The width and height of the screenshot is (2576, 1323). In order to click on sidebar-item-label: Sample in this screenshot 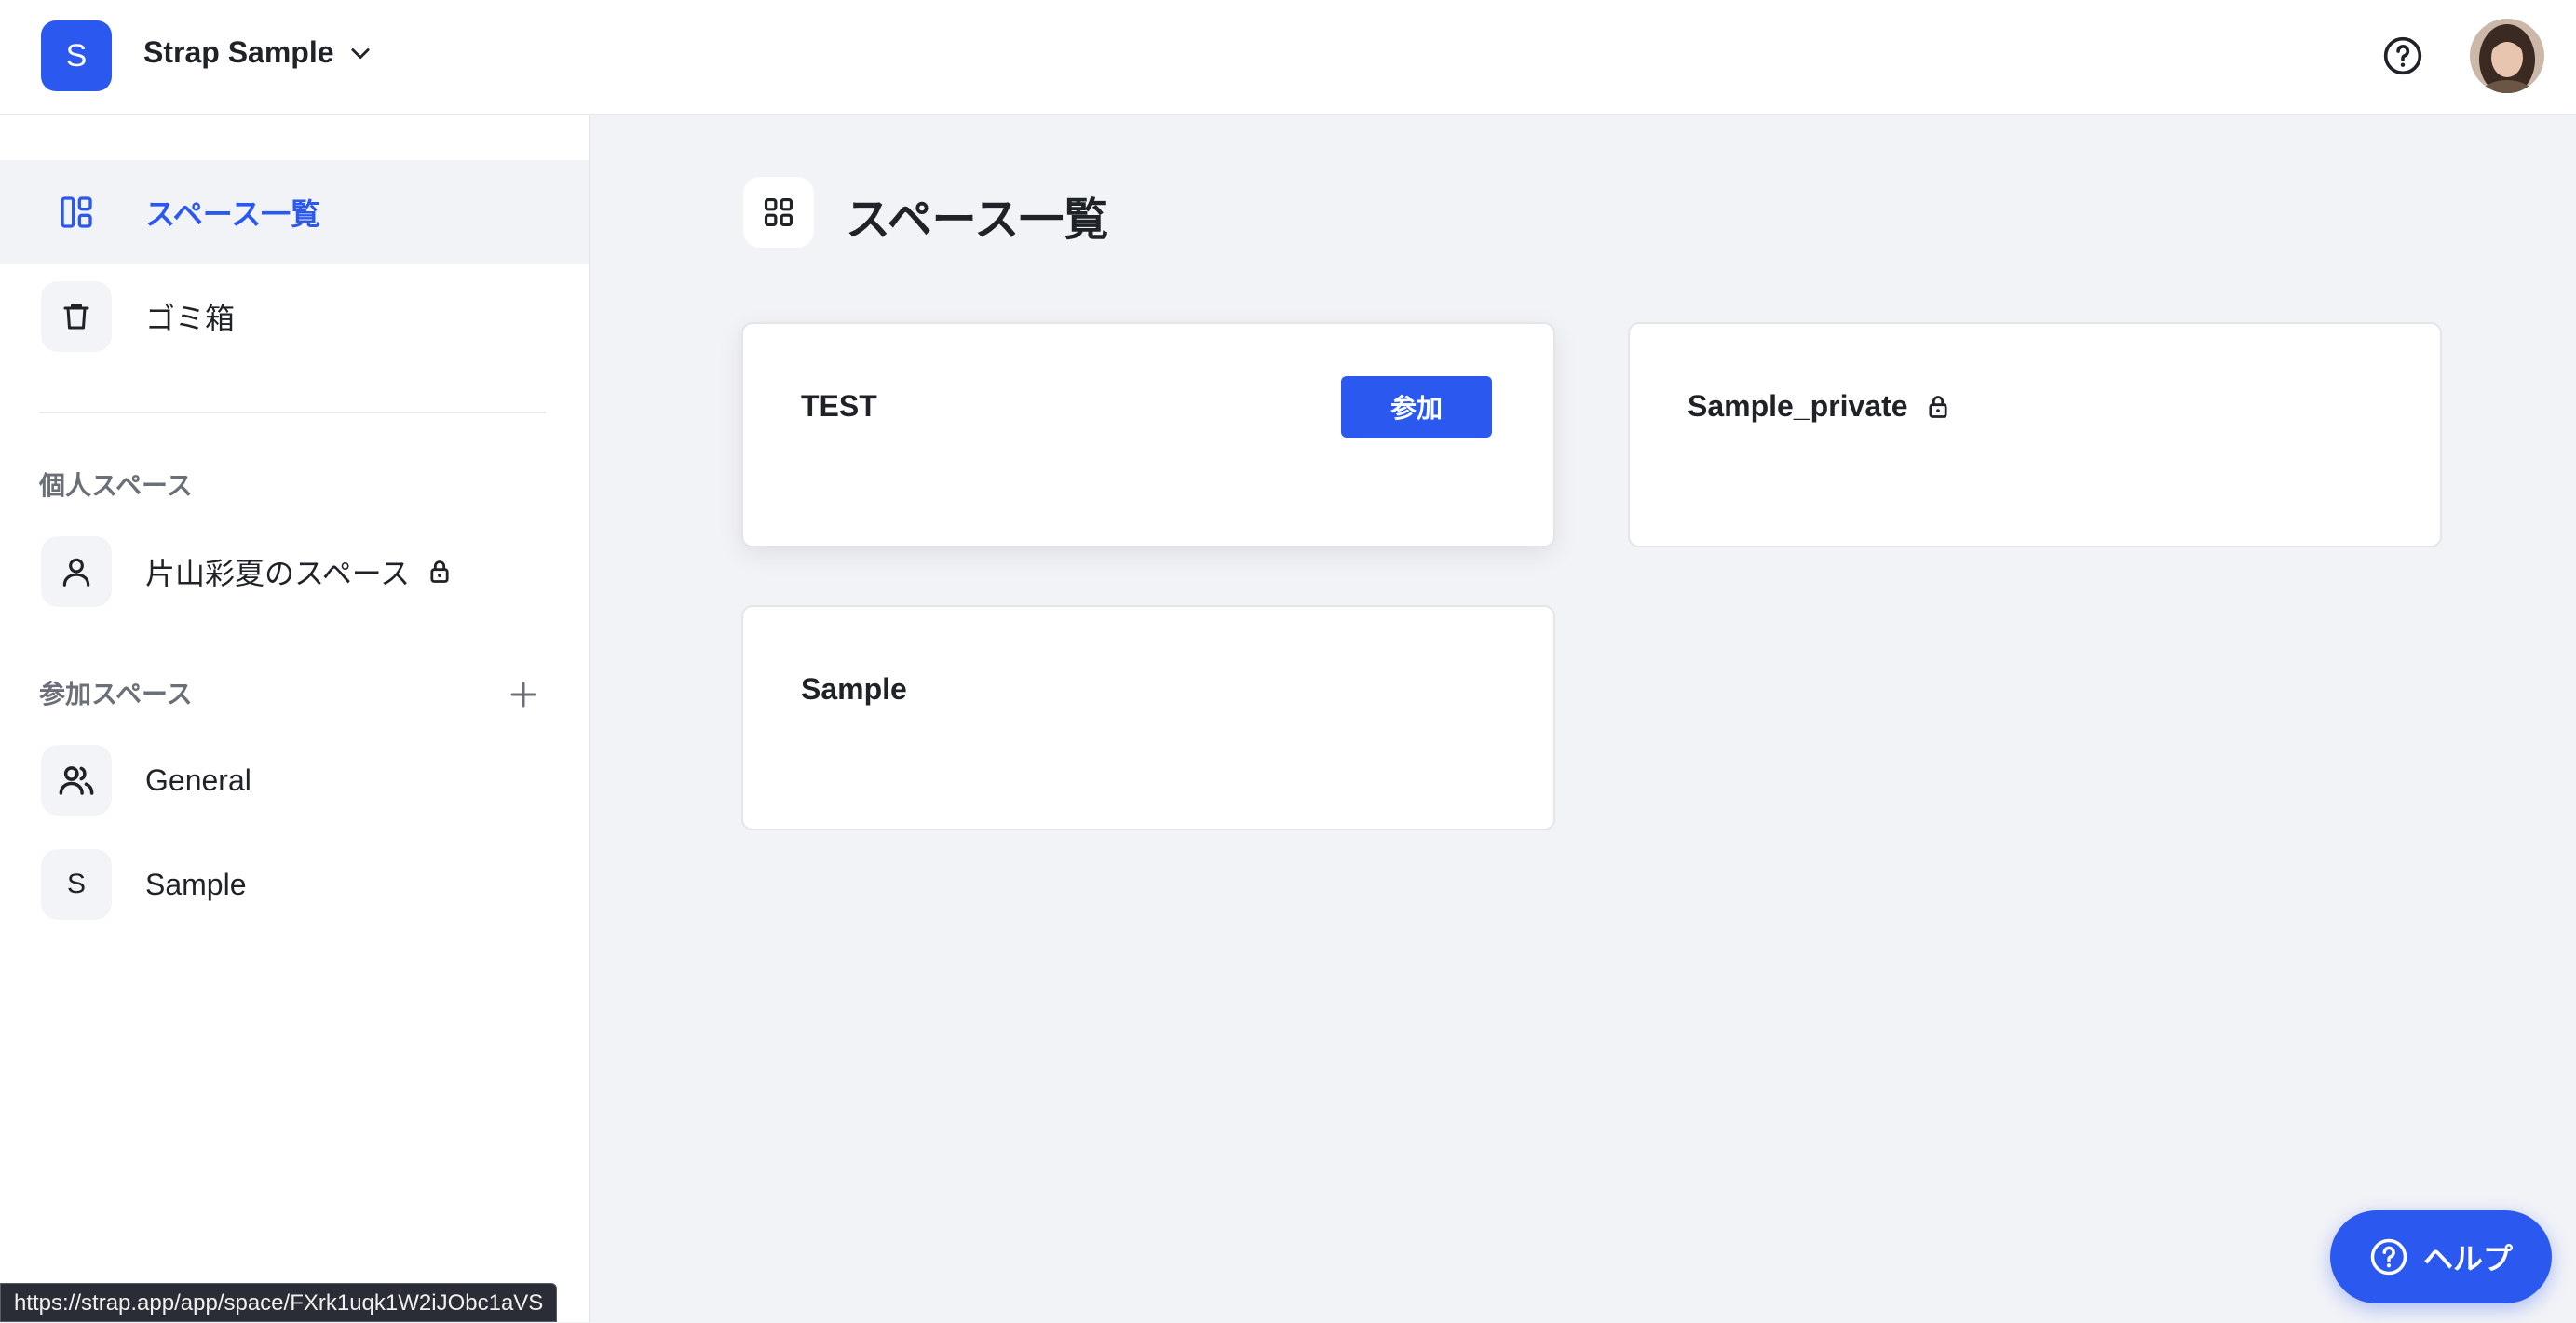, I will do `click(196, 884)`.